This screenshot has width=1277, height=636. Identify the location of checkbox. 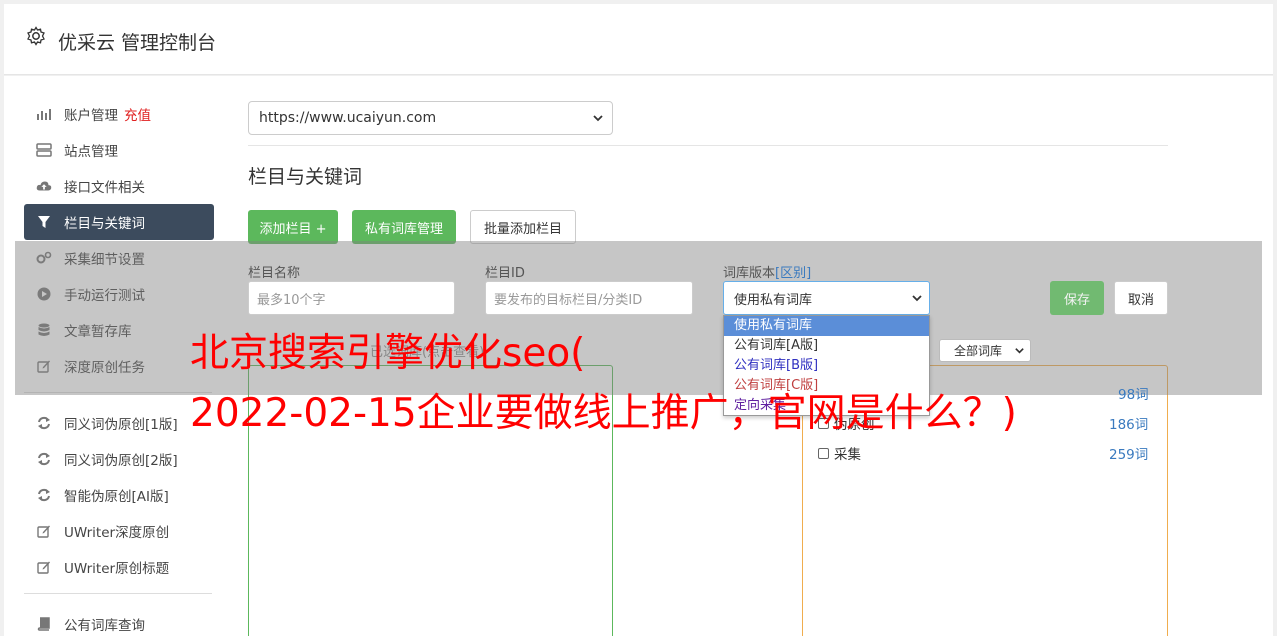
(823, 453).